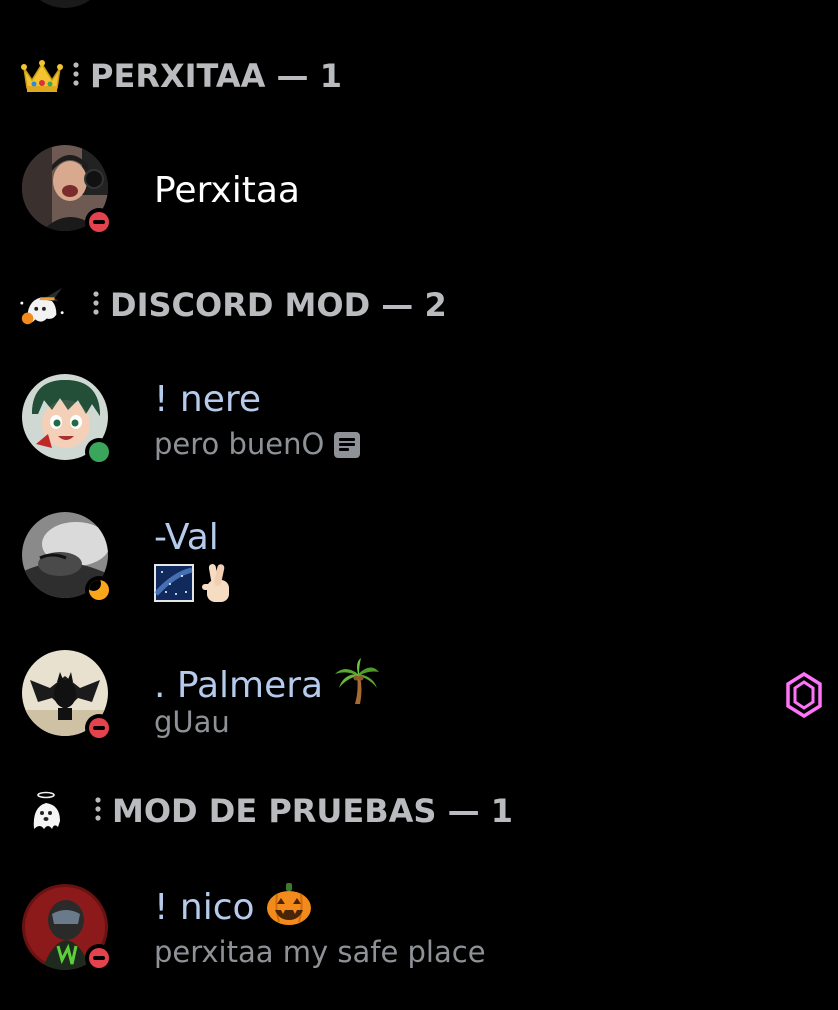  Describe the element at coordinates (804, 695) in the screenshot. I see `nitro-boost-icon` at that location.